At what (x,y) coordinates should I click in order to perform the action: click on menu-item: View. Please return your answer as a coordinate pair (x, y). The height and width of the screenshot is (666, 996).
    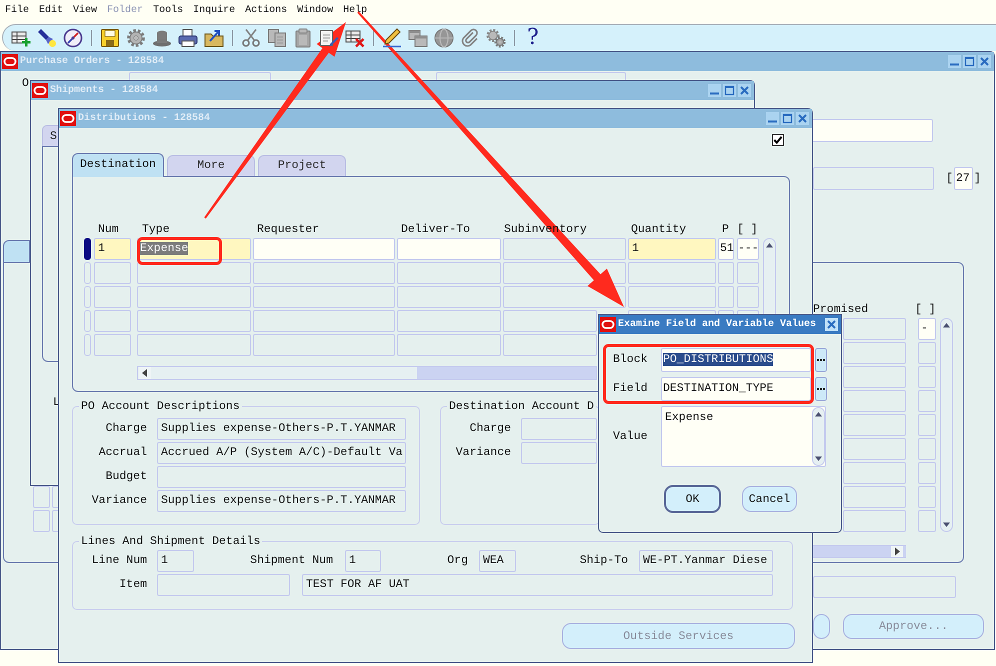
    Looking at the image, I should click on (85, 11).